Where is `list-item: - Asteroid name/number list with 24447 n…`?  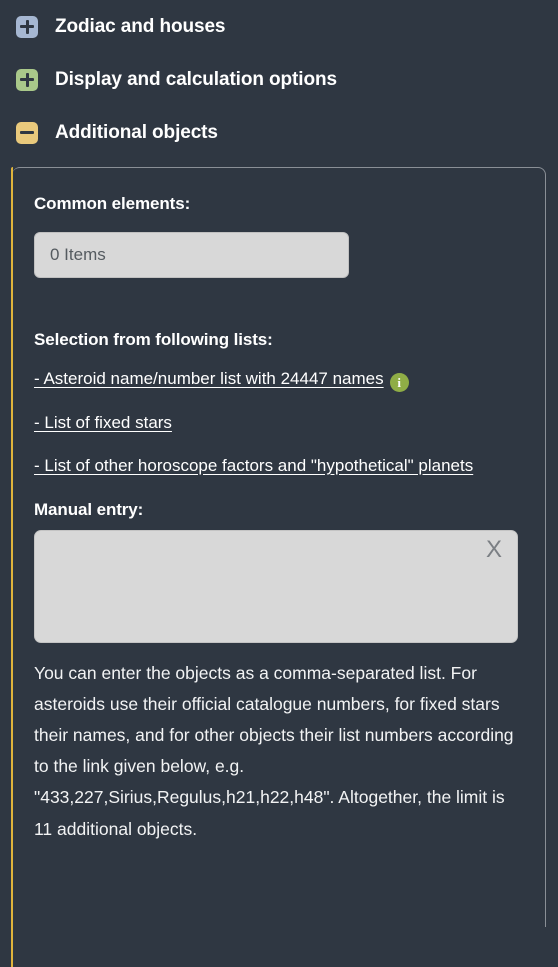
list-item: - Asteroid name/number list with 24447 n… is located at coordinates (278, 380).